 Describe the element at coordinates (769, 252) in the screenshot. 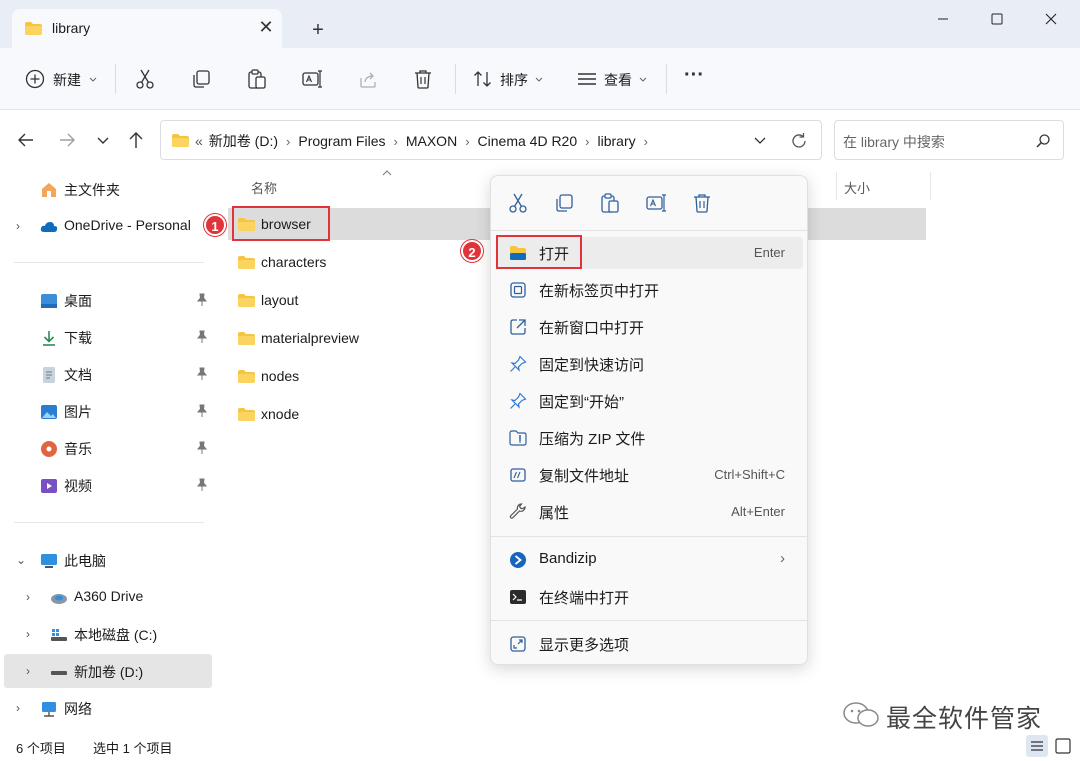

I see `menu-item-shortcut: Enter` at that location.